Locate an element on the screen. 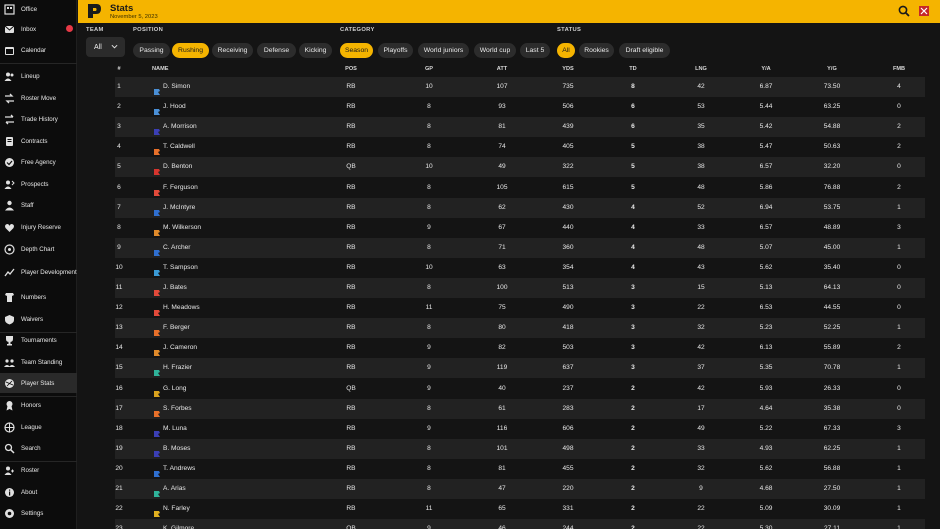  position-pill-kicking: Kicking is located at coordinates (315, 50).